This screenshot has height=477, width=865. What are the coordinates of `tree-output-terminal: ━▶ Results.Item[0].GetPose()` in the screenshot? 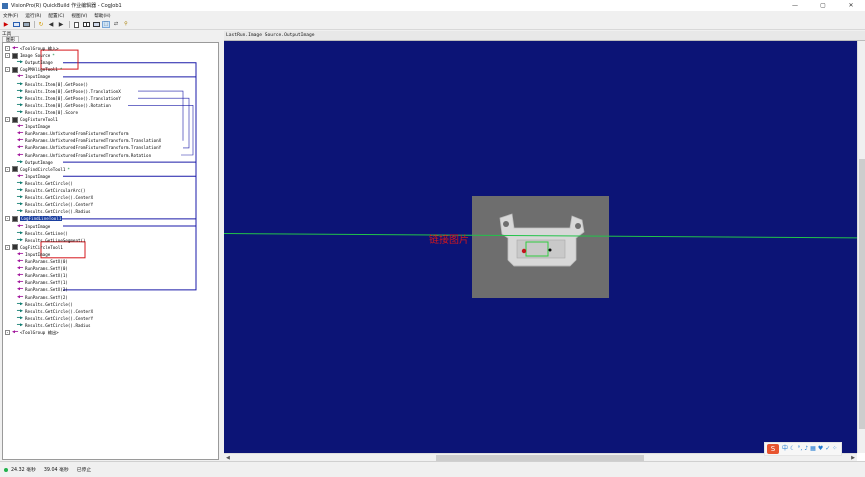 It's located at (52, 84).